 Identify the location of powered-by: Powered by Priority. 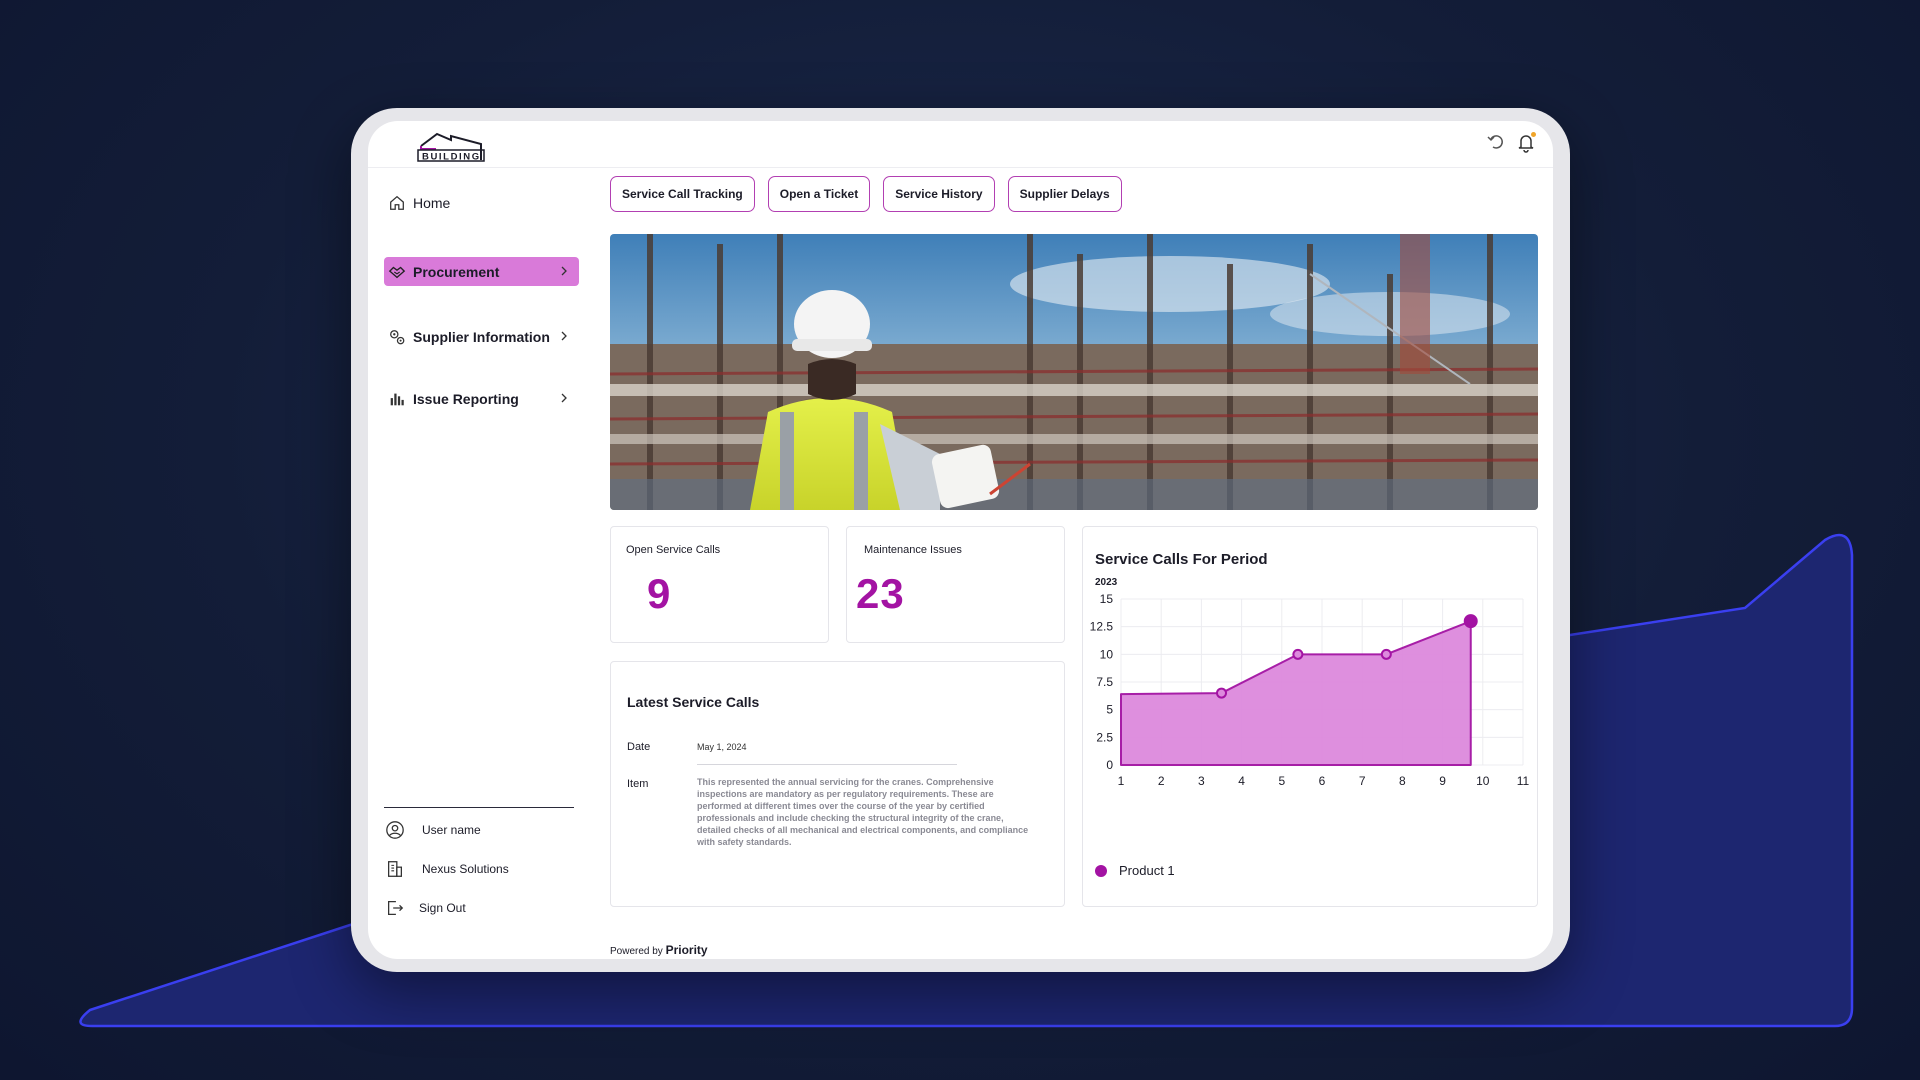
(659, 950).